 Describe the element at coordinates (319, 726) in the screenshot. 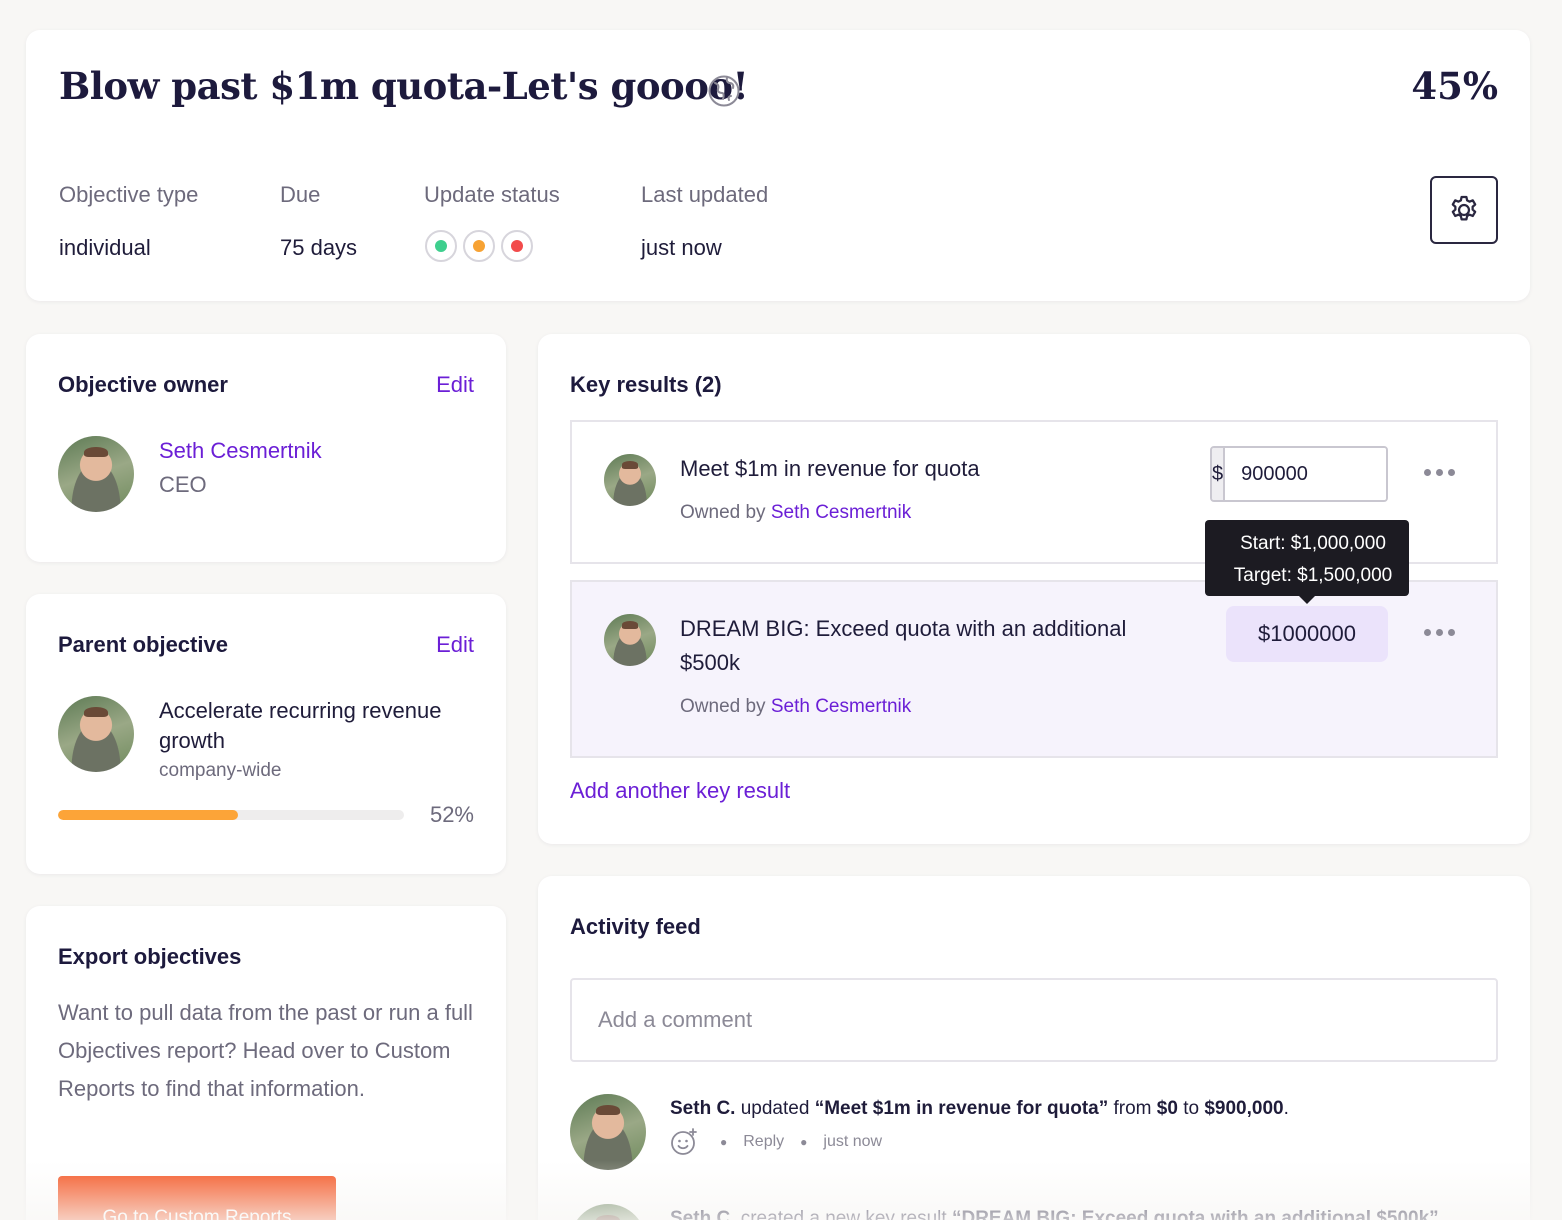

I see `parent-objective-title: Accelerate recurring revenue growth` at that location.